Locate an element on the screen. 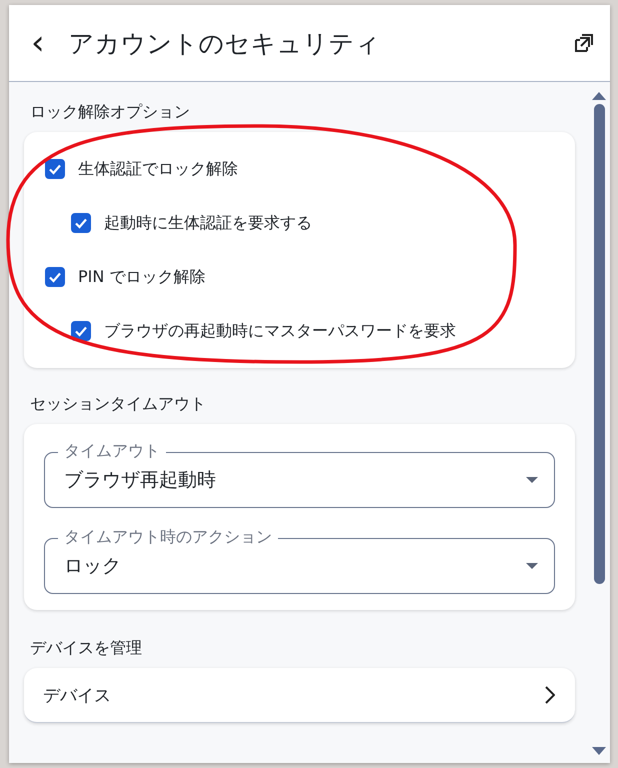 Image resolution: width=618 pixels, height=768 pixels. section-heading: ロック解除オプション is located at coordinates (110, 112).